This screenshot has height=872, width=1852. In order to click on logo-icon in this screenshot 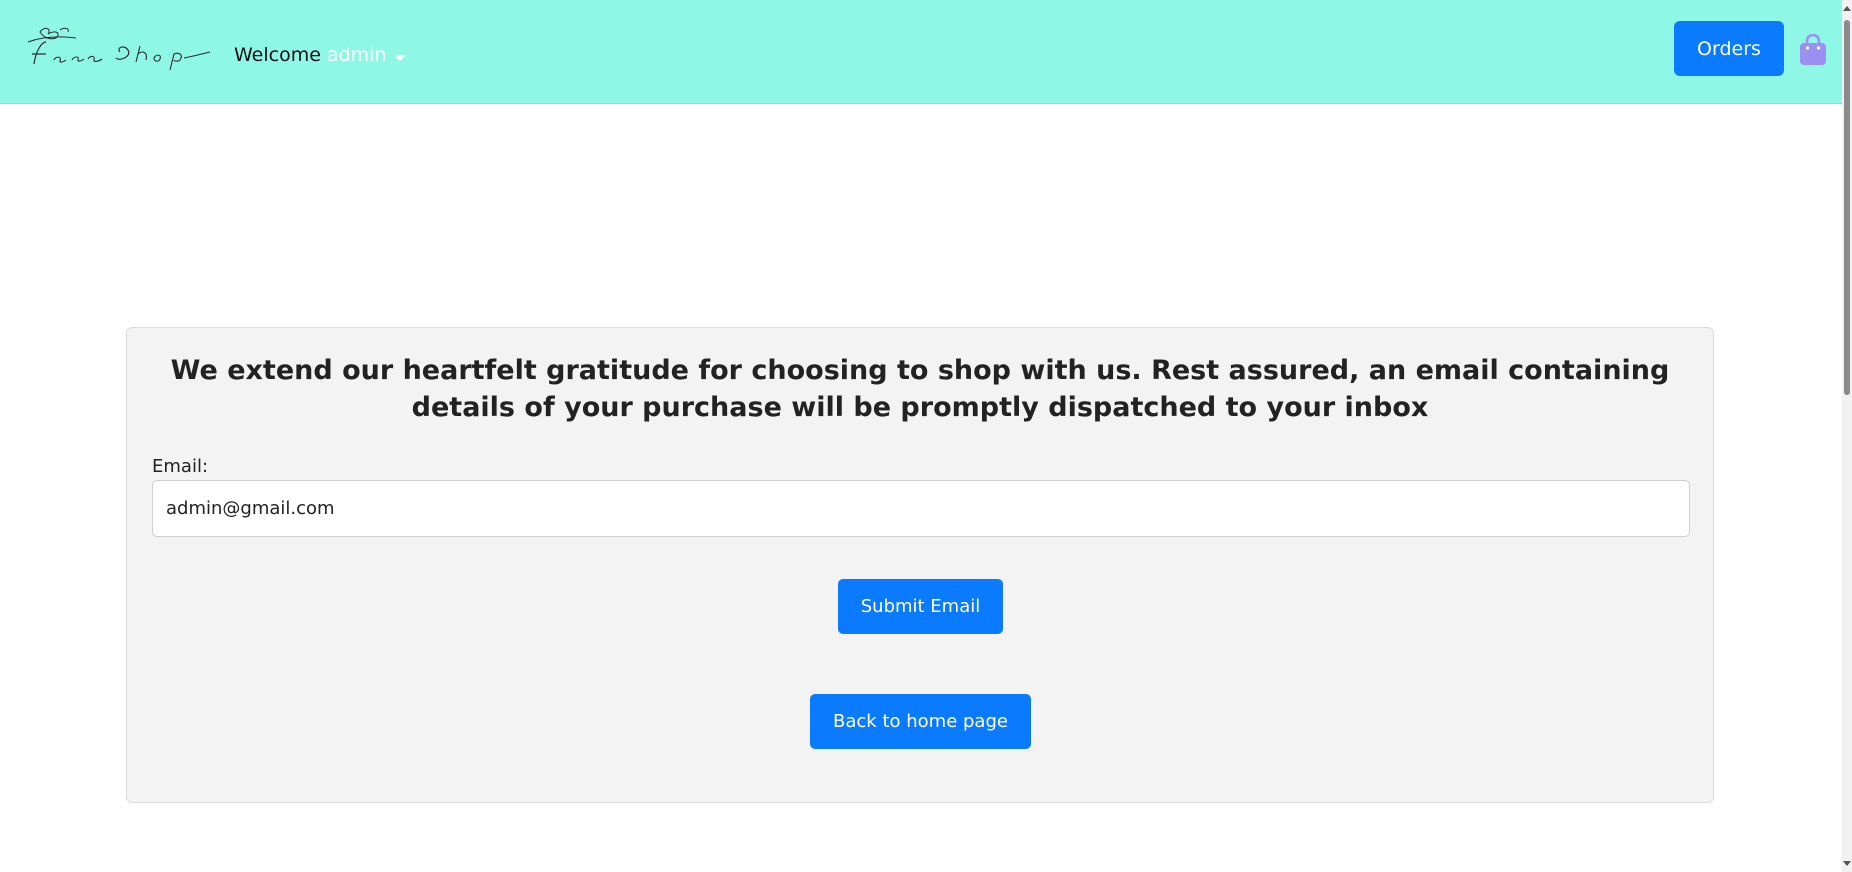, I will do `click(119, 49)`.